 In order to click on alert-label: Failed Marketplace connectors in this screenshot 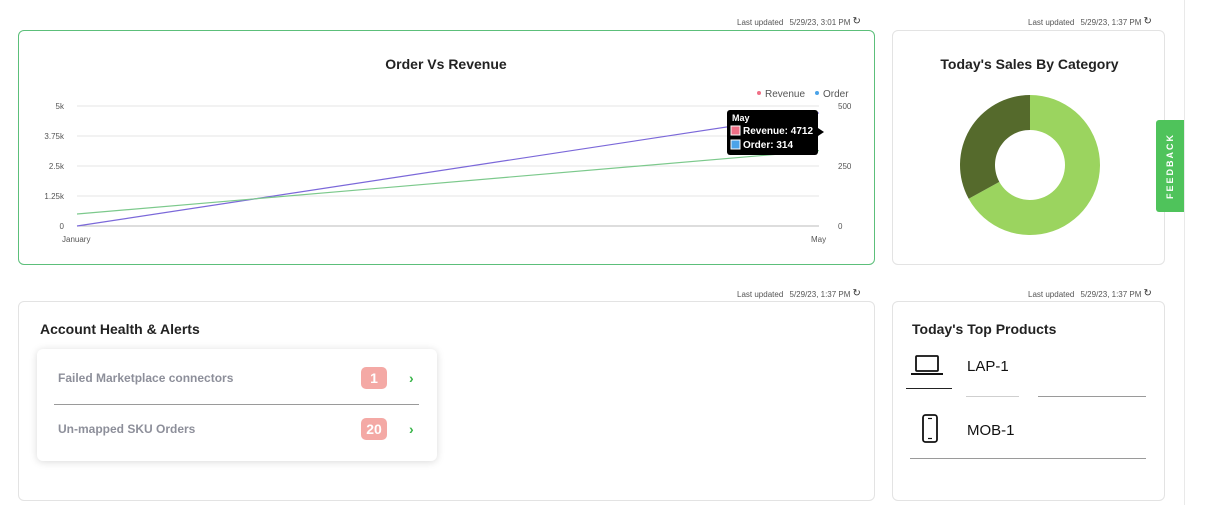, I will do `click(146, 378)`.